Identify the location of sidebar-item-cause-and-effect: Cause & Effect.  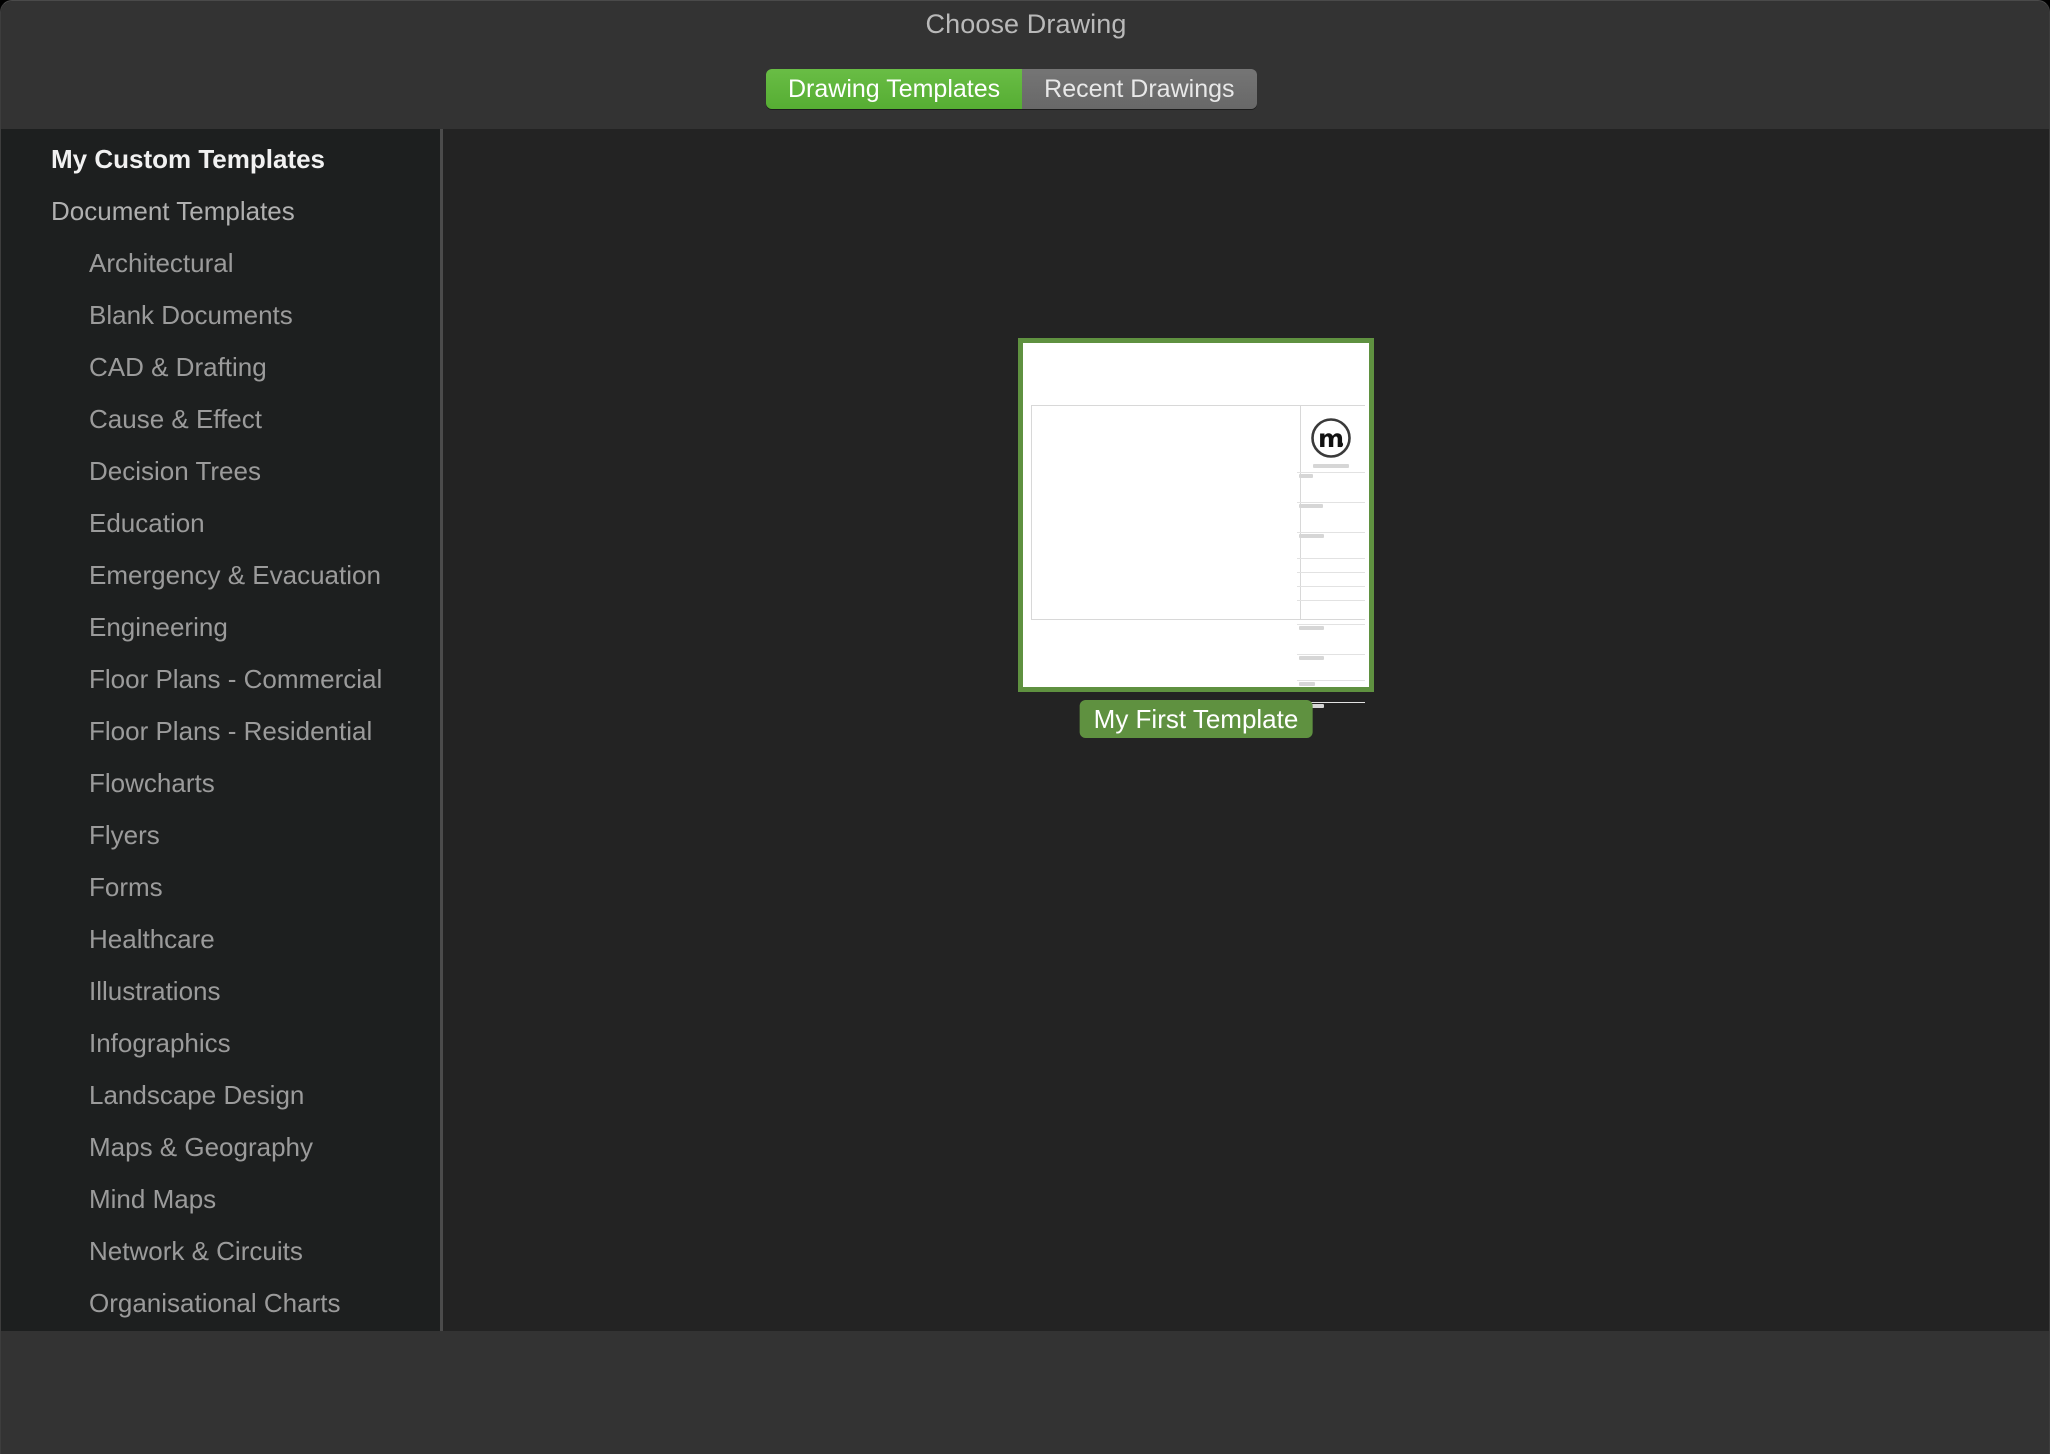
(220, 419).